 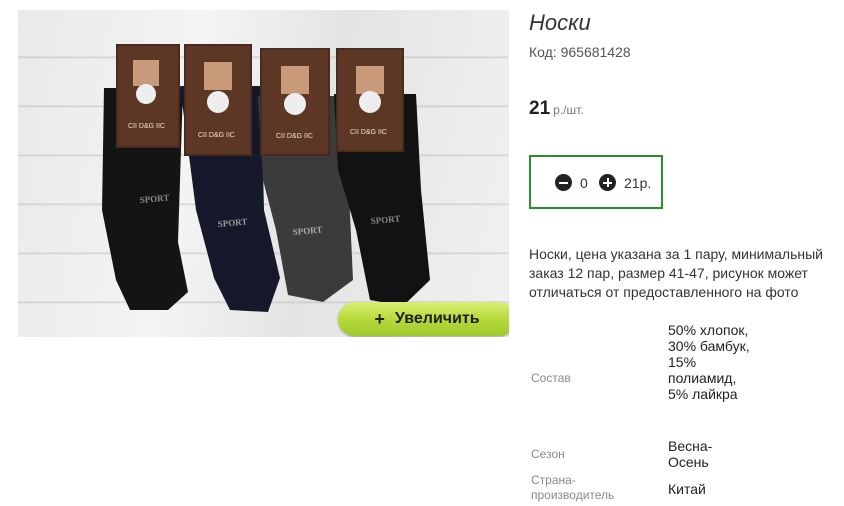 What do you see at coordinates (216, 135) in the screenshot?
I see `pack-brand-2: CII D&G IIC` at bounding box center [216, 135].